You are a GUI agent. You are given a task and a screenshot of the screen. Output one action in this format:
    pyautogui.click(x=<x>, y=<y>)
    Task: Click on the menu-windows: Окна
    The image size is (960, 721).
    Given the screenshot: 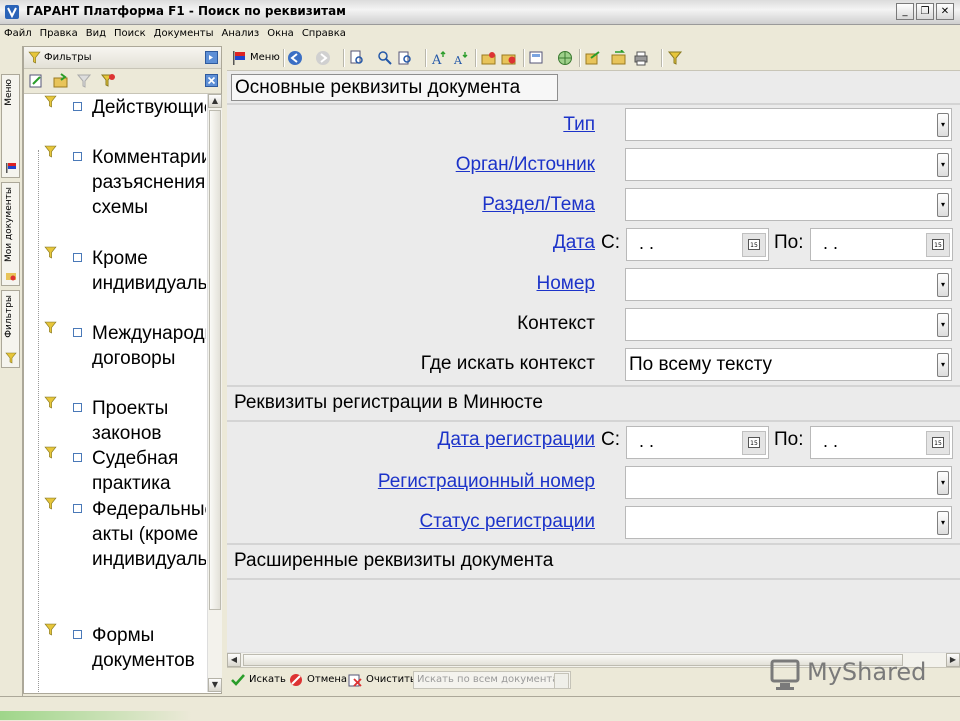 What is the action you would take?
    pyautogui.click(x=280, y=32)
    